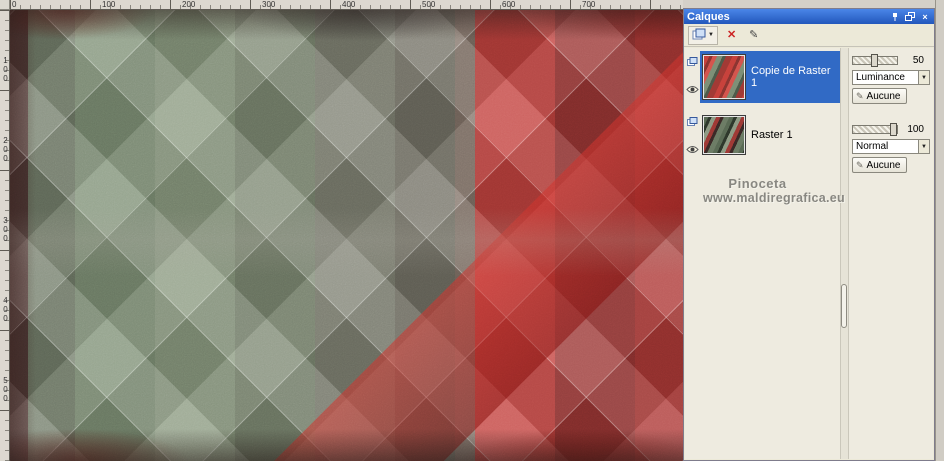 The image size is (944, 461). I want to click on ruler-label: 700, so click(589, 4).